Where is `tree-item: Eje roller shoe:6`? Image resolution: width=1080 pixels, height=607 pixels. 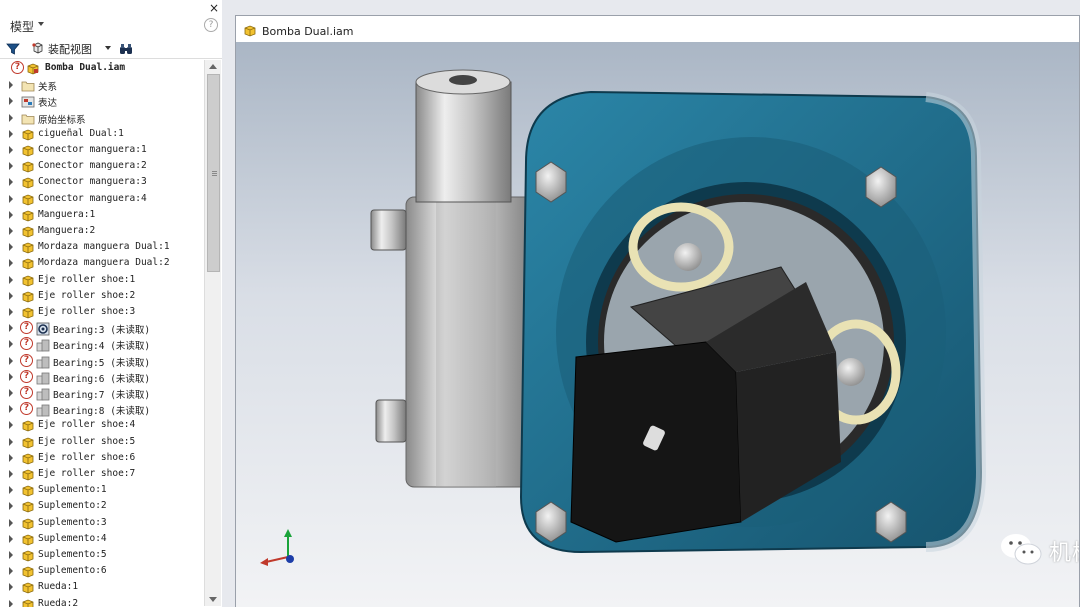 tree-item: Eje roller shoe:6 is located at coordinates (102, 458).